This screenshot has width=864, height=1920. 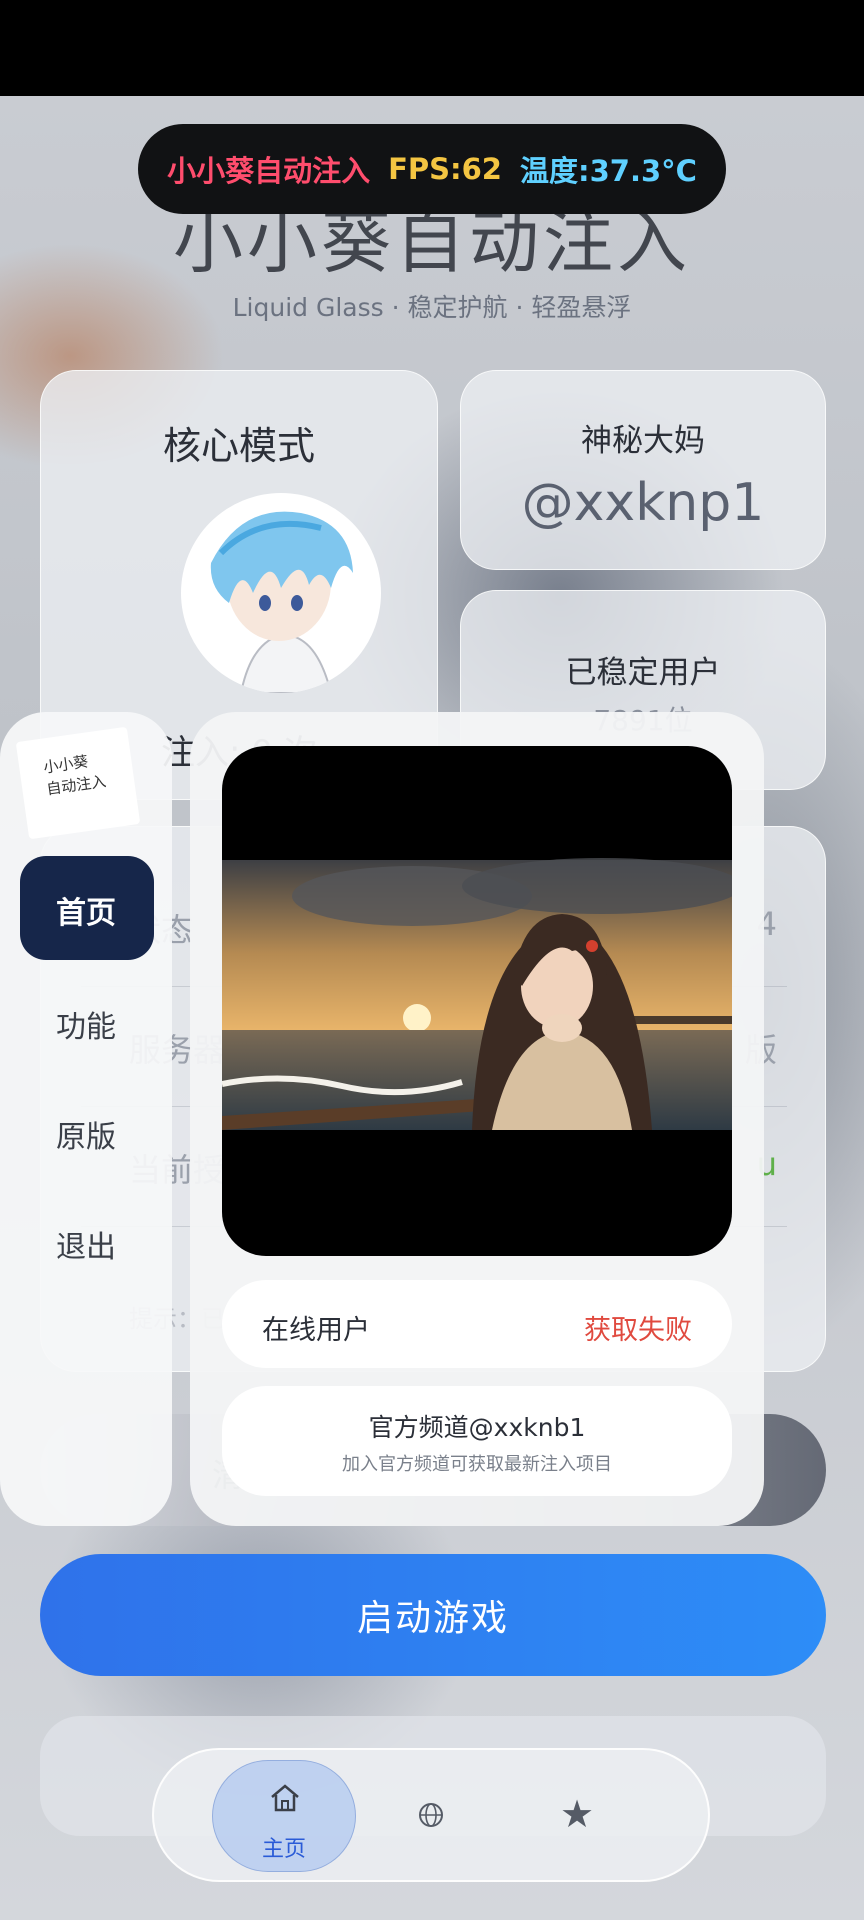 What do you see at coordinates (608, 171) in the screenshot?
I see `hud-temperature: 温度:37.3°C` at bounding box center [608, 171].